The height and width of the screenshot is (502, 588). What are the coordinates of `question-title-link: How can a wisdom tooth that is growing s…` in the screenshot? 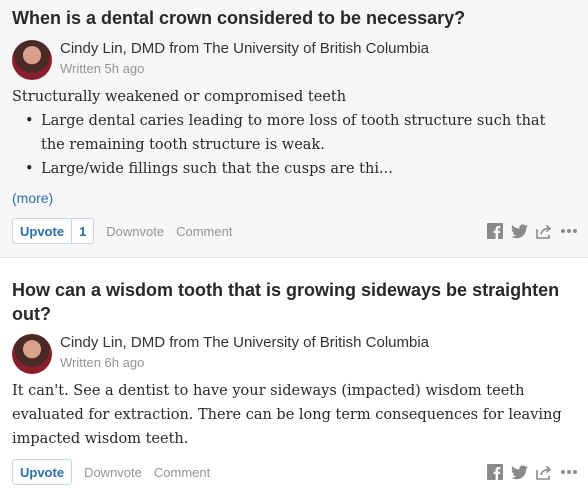 It's located at (295, 302).